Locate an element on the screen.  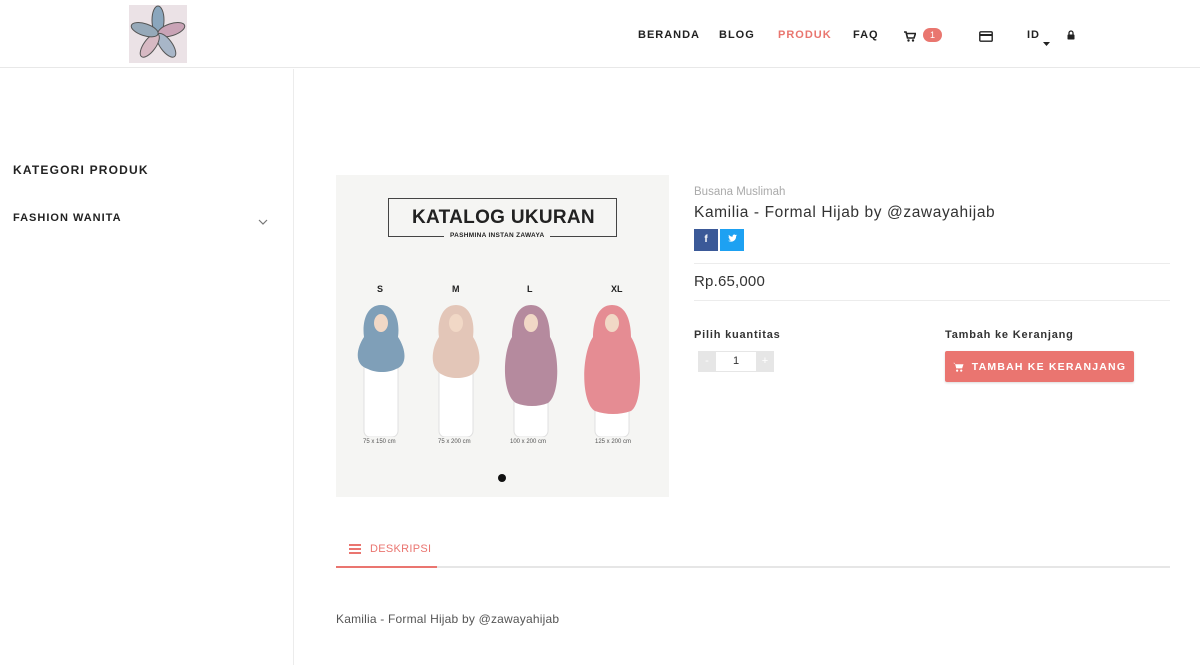
quantity-label: Pilih kuantitas is located at coordinates (737, 335).